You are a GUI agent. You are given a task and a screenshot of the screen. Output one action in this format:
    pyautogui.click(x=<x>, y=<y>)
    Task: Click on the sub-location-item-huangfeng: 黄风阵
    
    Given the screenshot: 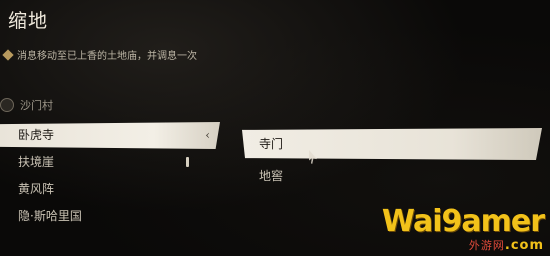 What is the action you would take?
    pyautogui.click(x=110, y=189)
    